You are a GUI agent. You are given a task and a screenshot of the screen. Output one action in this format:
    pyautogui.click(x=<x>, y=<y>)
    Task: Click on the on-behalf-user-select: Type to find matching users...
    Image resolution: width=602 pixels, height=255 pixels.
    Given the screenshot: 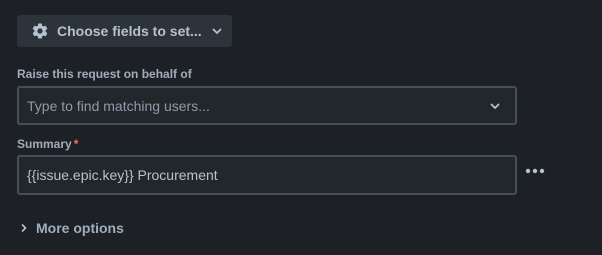 What is the action you would take?
    pyautogui.click(x=267, y=105)
    